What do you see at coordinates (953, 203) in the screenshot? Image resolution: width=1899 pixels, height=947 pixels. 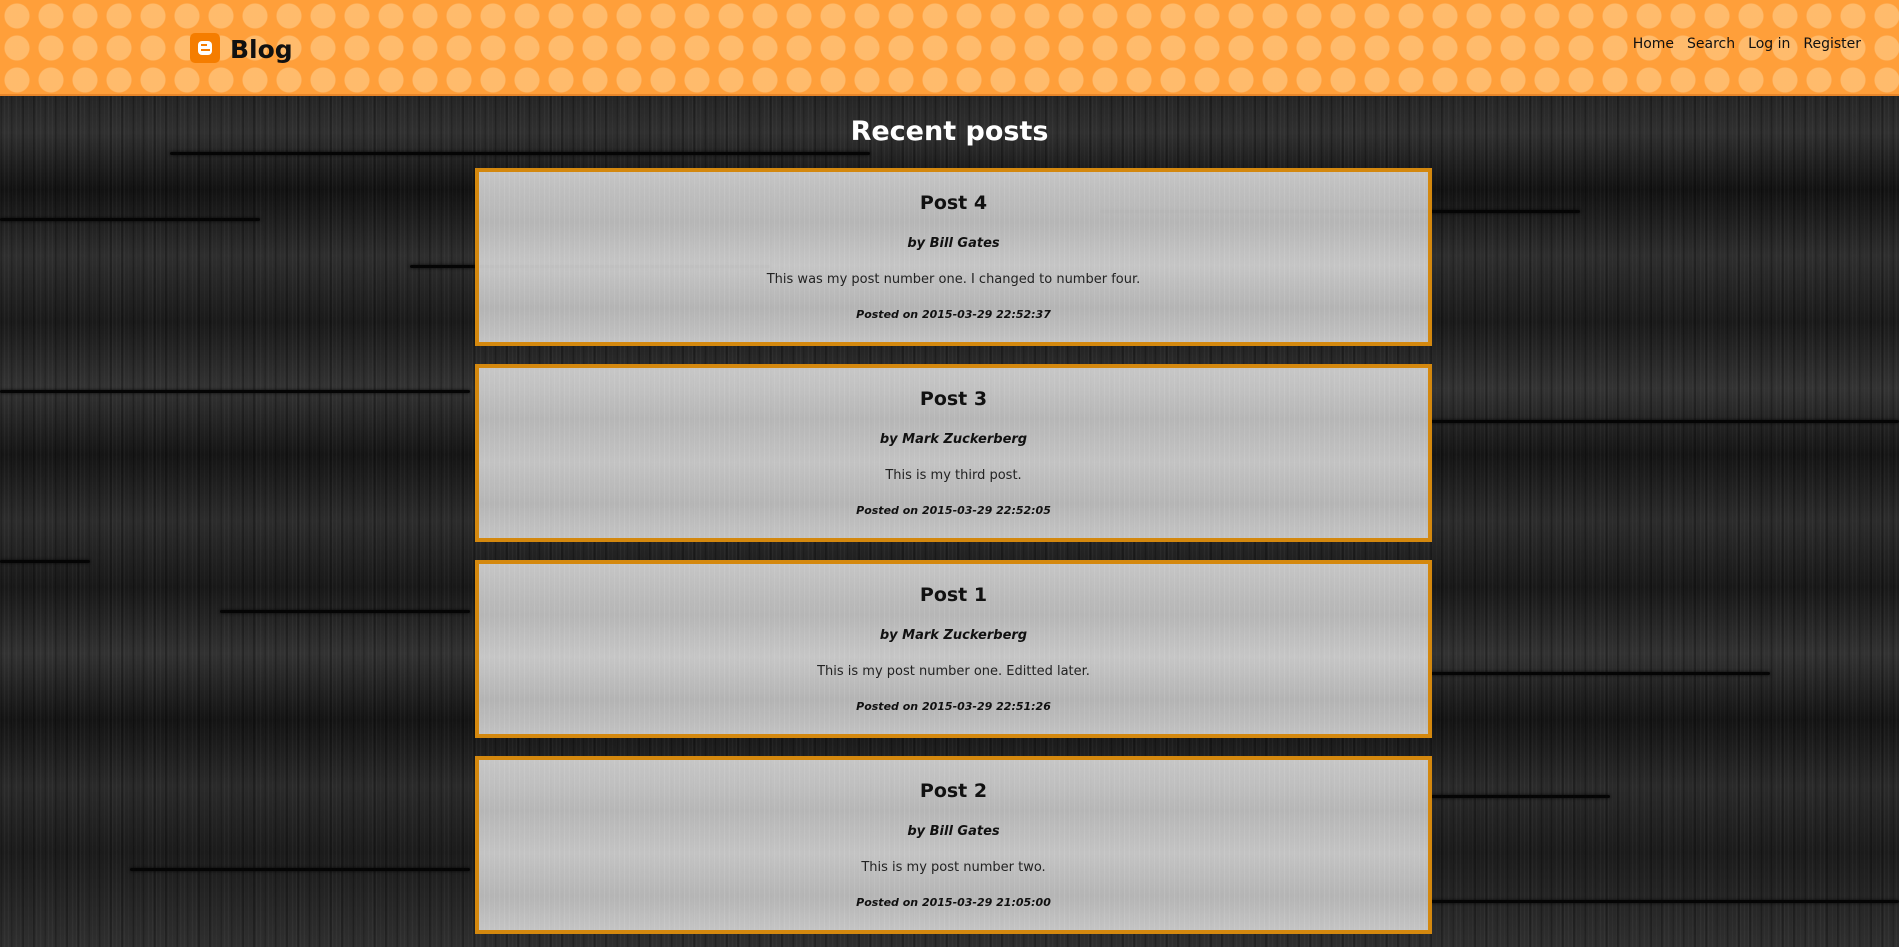 I see `post-title: Post 4` at bounding box center [953, 203].